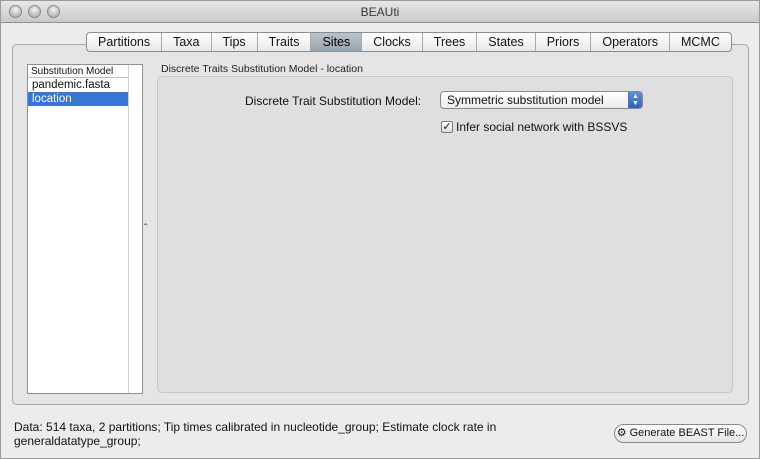 The width and height of the screenshot is (760, 459). Describe the element at coordinates (125, 42) in the screenshot. I see `tab-partitions: Partitions` at that location.